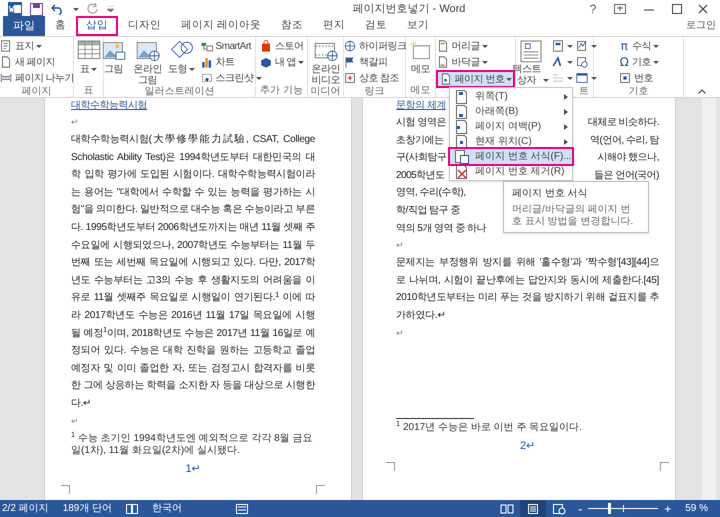 This screenshot has height=517, width=720. Describe the element at coordinates (703, 9) in the screenshot. I see `close-icon` at that location.